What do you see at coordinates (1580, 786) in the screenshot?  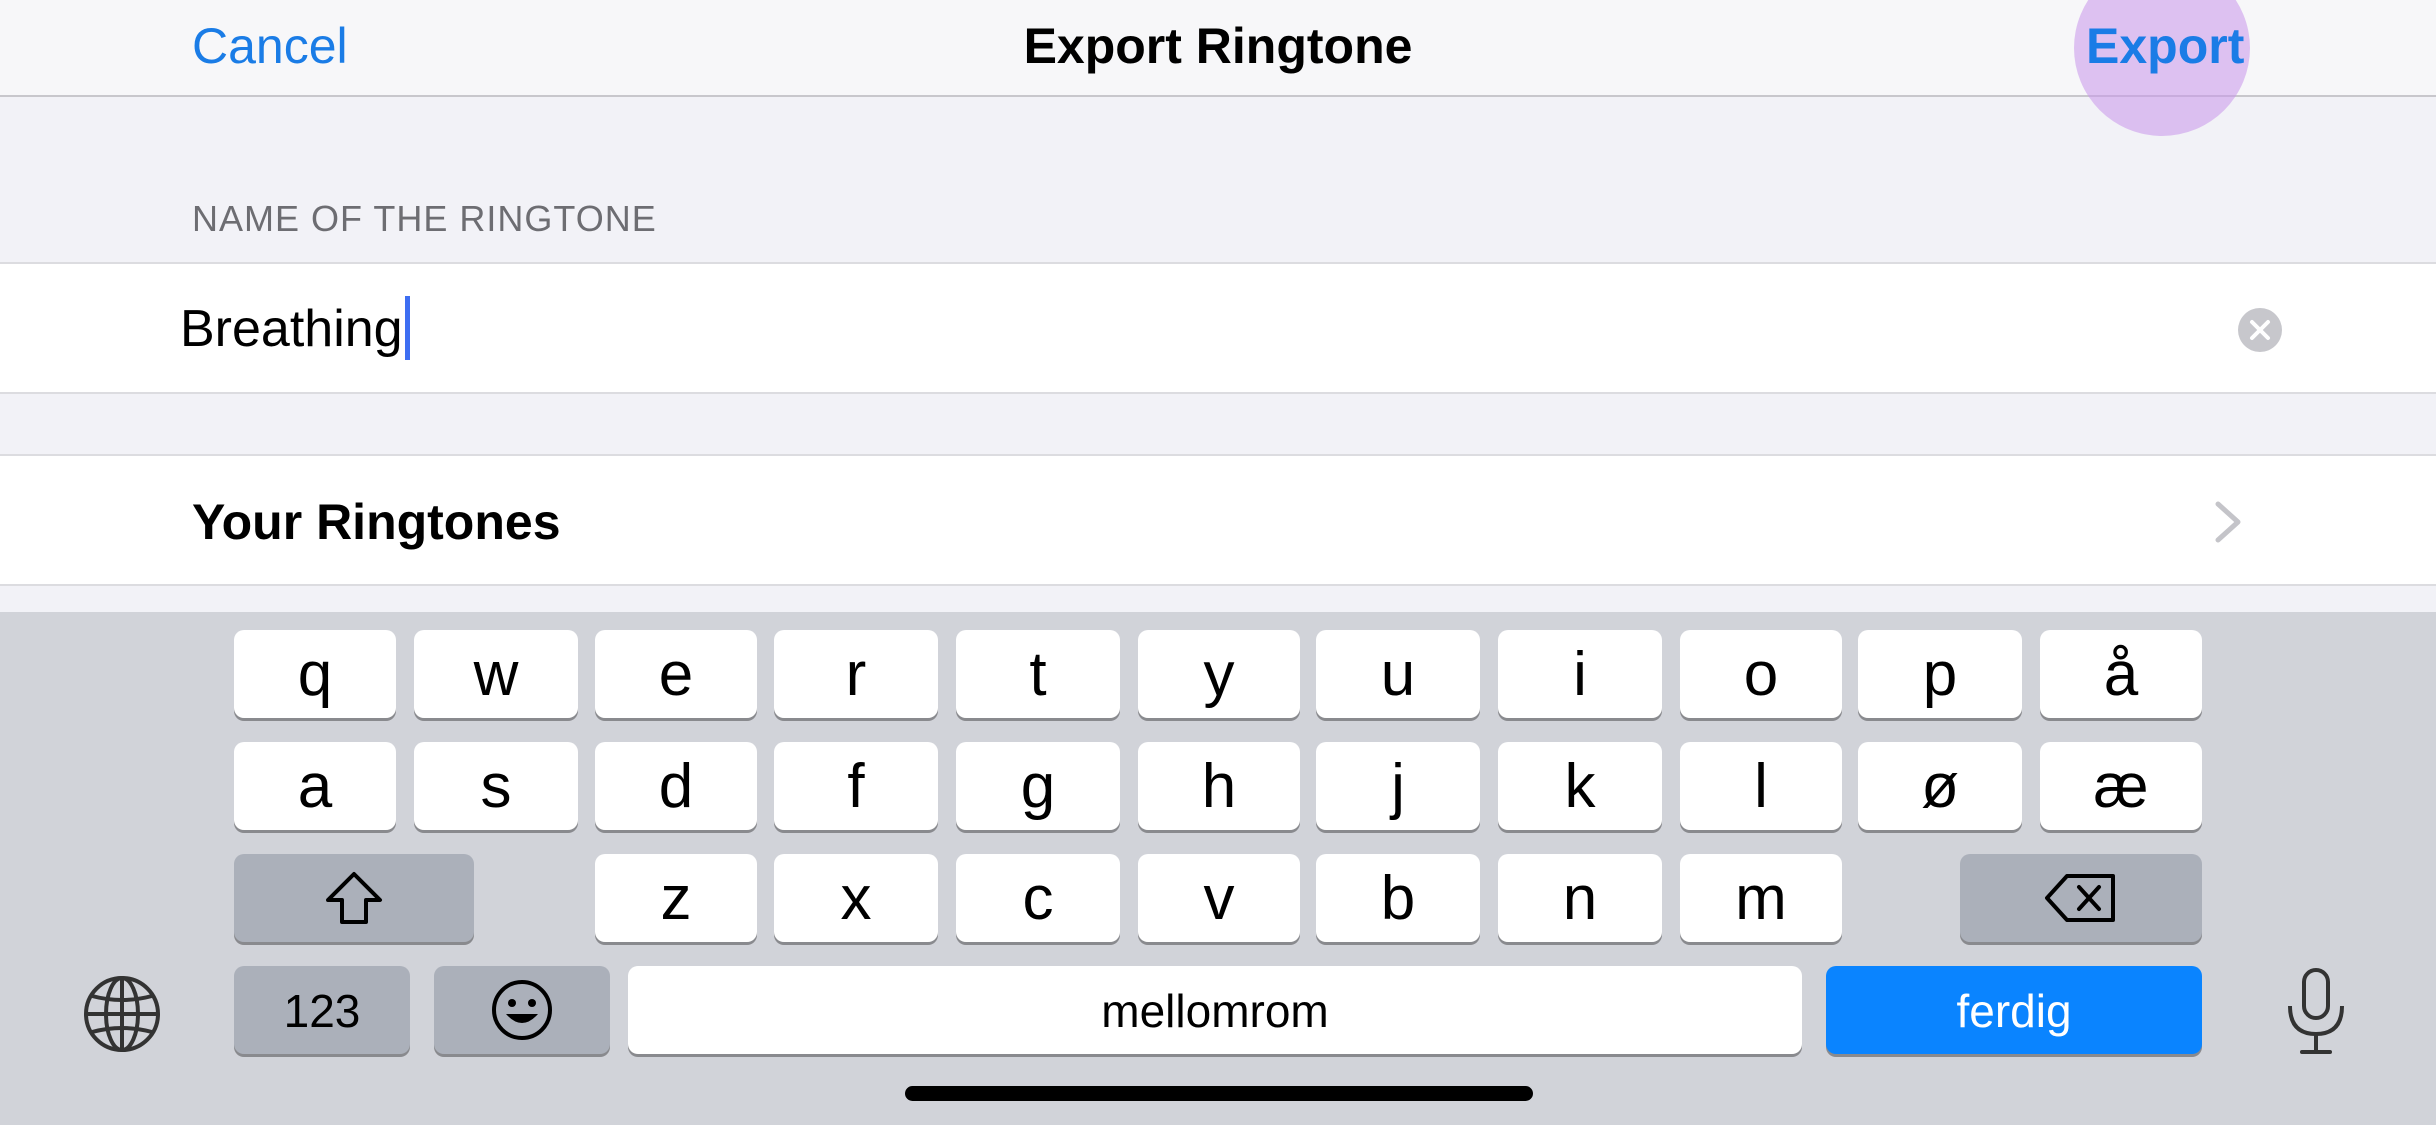 I see `key-k: k` at bounding box center [1580, 786].